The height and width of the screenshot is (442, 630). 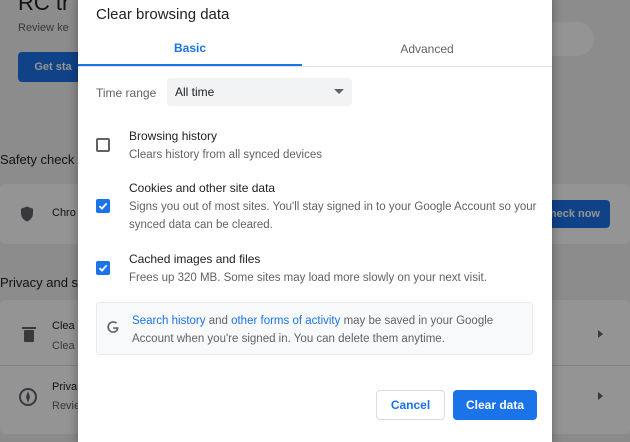 I want to click on google-g-icon, so click(x=113, y=327).